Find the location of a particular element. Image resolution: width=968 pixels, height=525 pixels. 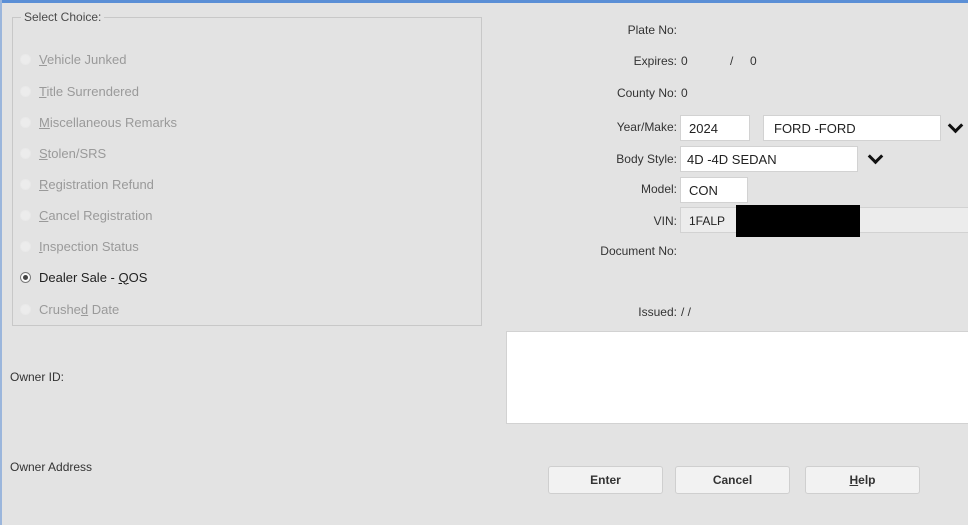

choice-option: Dealer Sale - QOS is located at coordinates (83, 277).